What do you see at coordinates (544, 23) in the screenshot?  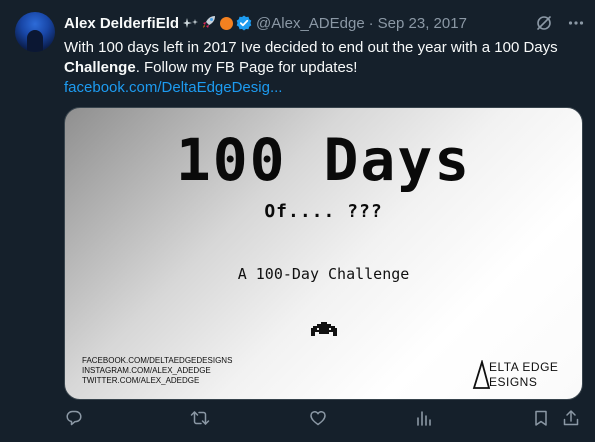 I see `grok-icon` at bounding box center [544, 23].